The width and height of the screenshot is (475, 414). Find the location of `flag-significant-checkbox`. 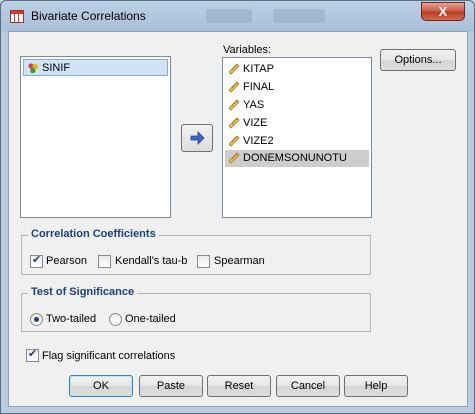

flag-significant-checkbox is located at coordinates (32, 354).